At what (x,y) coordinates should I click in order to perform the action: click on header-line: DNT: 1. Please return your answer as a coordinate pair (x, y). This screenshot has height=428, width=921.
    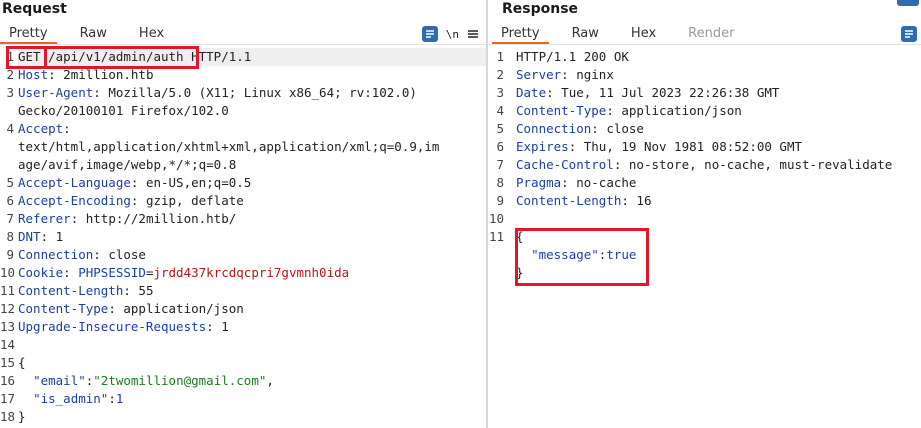
    Looking at the image, I should click on (41, 236).